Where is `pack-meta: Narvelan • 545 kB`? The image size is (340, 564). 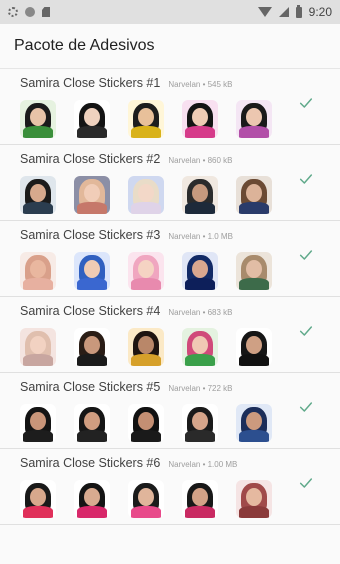 pack-meta: Narvelan • 545 kB is located at coordinates (200, 84).